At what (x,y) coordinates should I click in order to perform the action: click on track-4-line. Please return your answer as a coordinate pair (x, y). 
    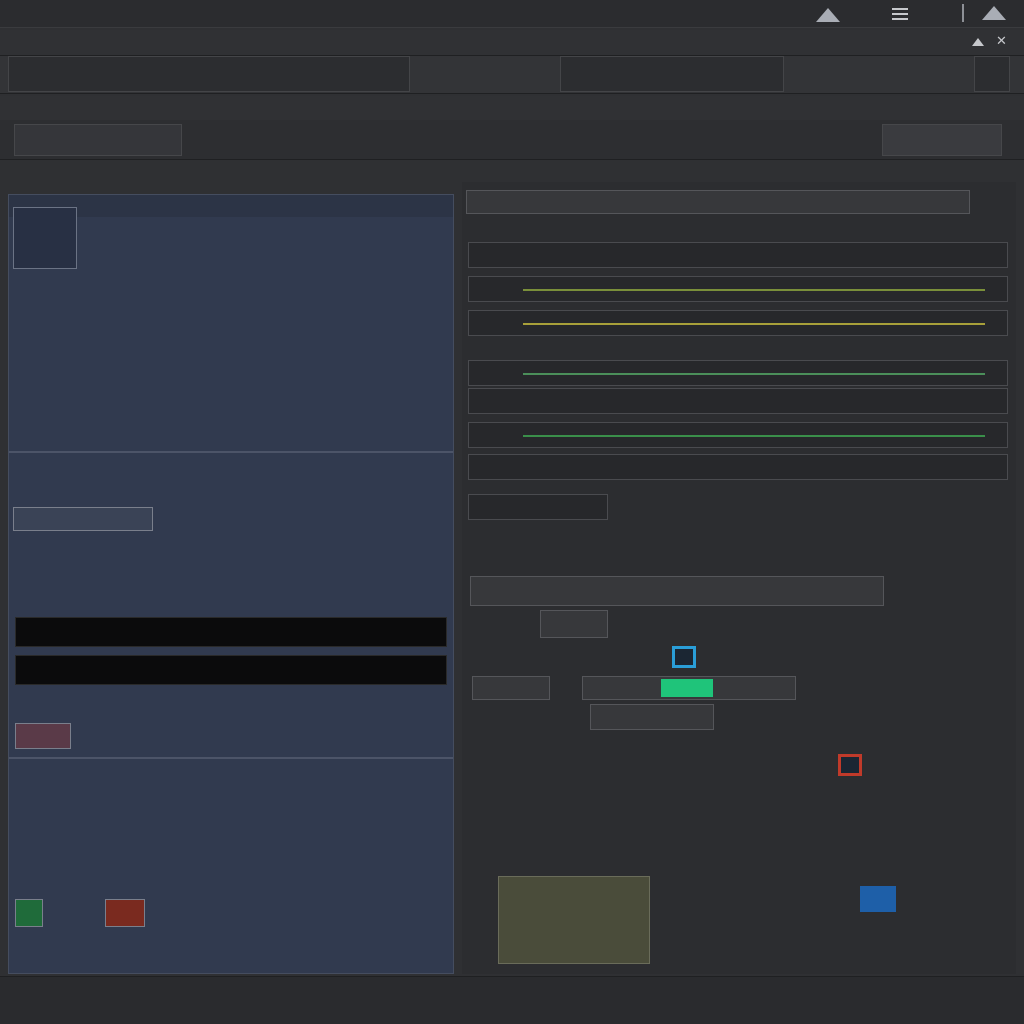
    Looking at the image, I should click on (754, 374).